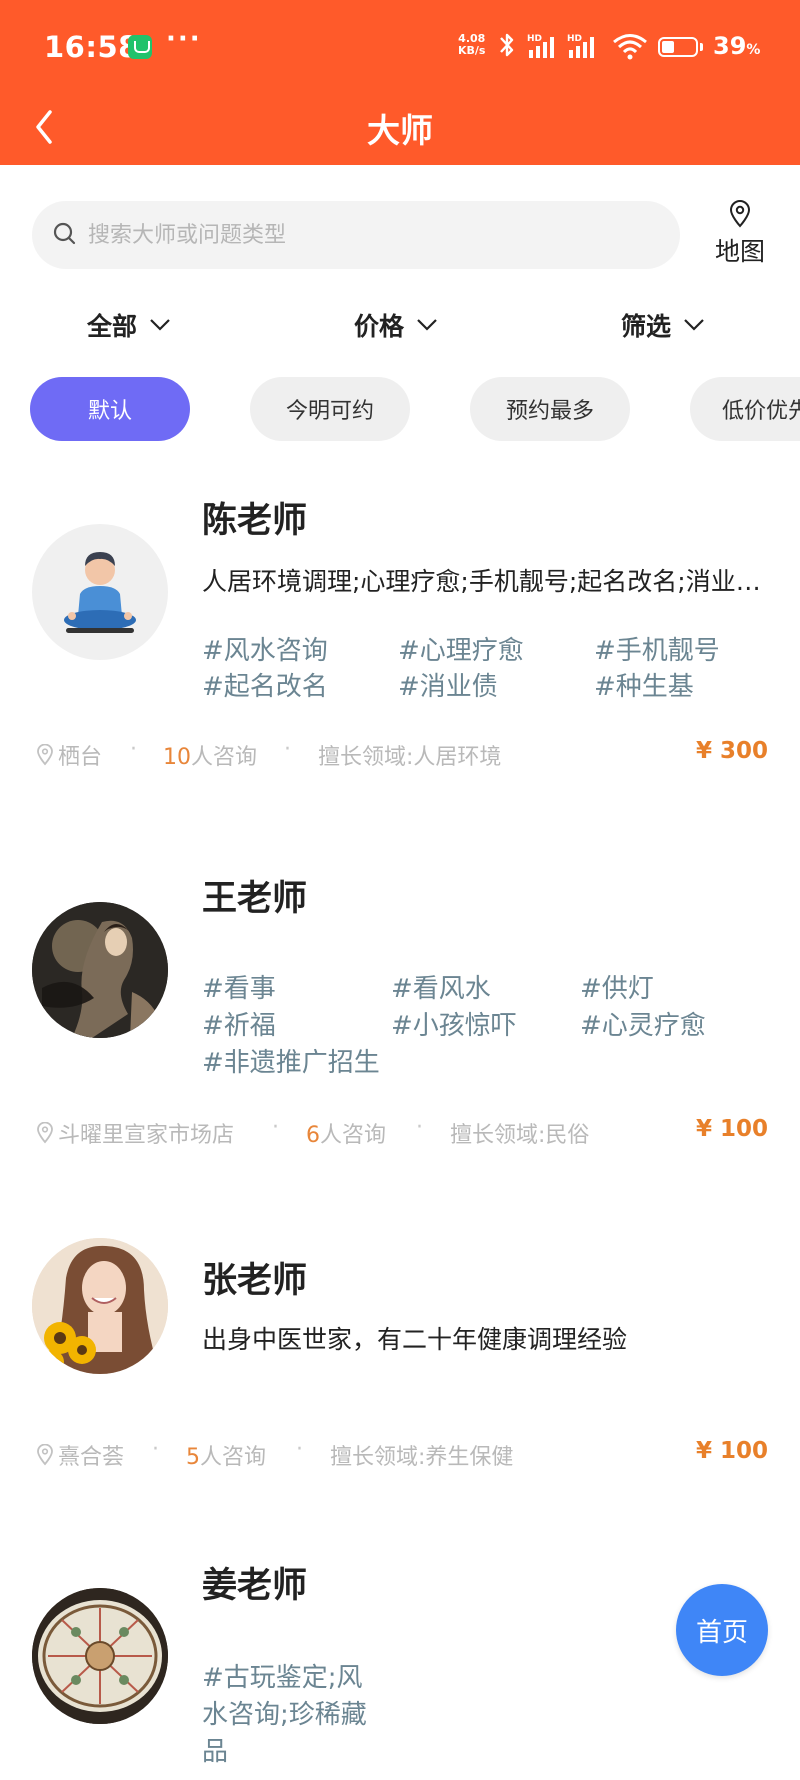  What do you see at coordinates (184, 39) in the screenshot?
I see `more-notifications-icon: ···` at bounding box center [184, 39].